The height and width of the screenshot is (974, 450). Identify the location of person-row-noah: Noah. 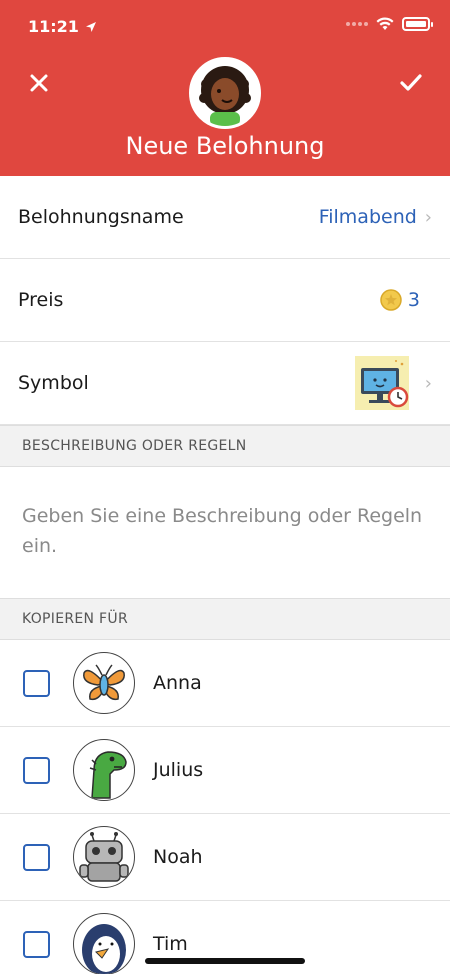
(225, 857).